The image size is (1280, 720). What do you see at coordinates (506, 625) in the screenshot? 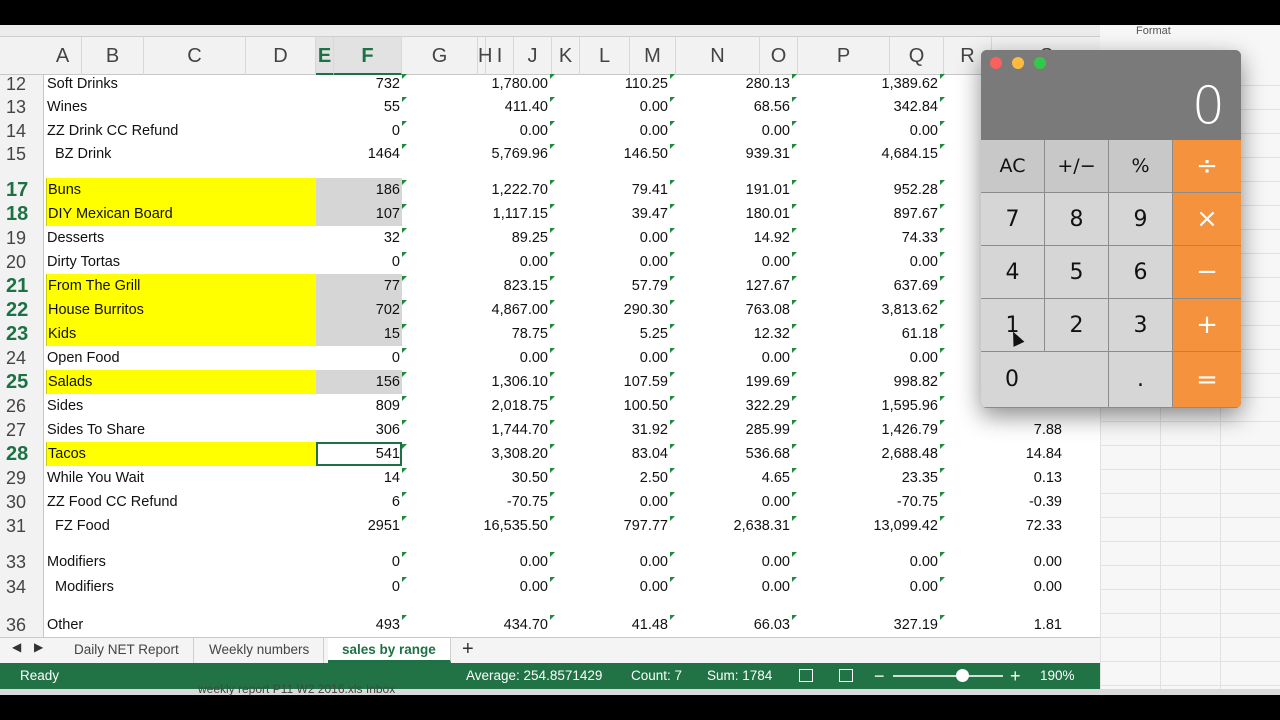
I see `cell-k: 434.70` at bounding box center [506, 625].